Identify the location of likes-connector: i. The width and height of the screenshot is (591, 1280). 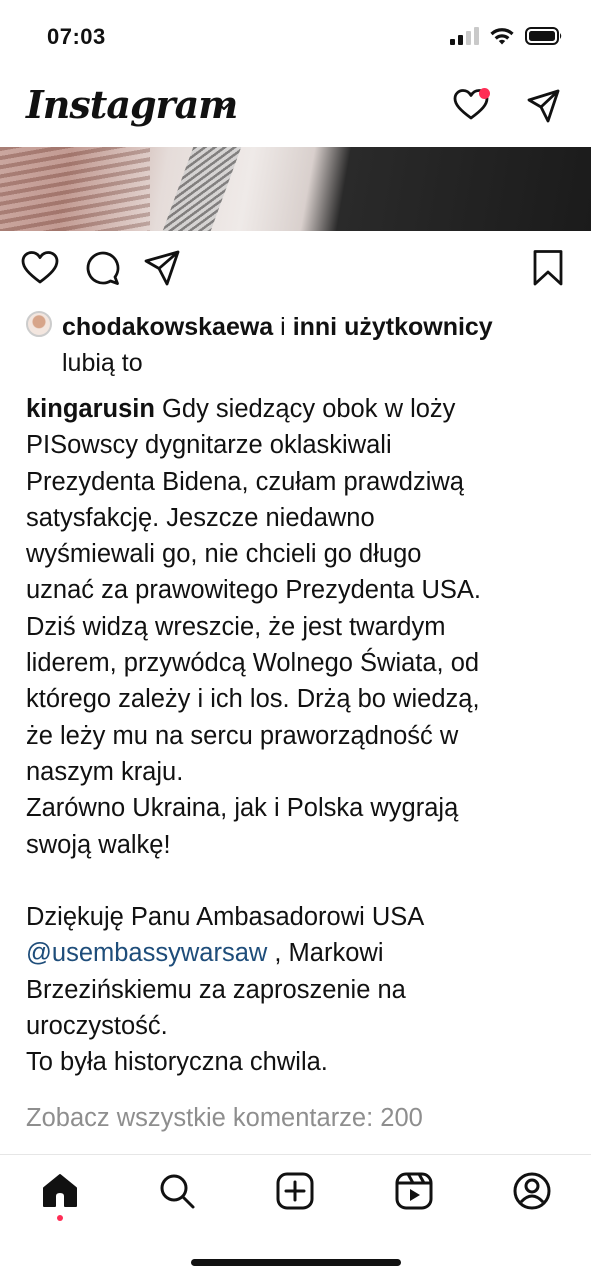
(283, 327).